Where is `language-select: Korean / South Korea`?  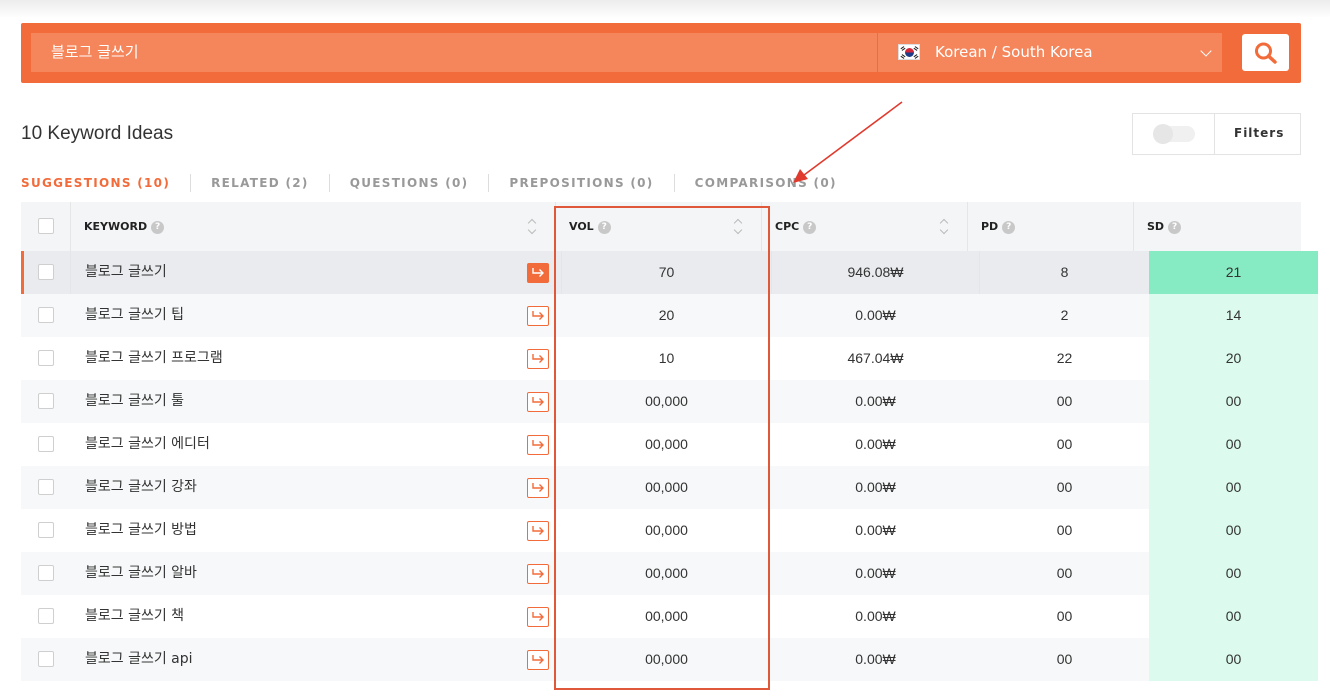
language-select: Korean / South Korea is located at coordinates (1050, 52).